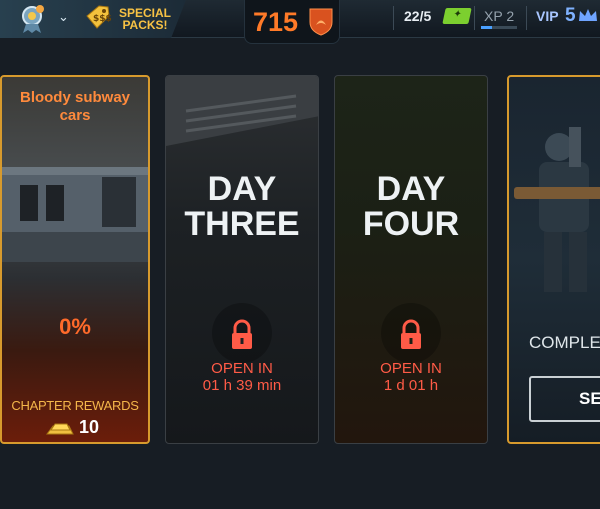  What do you see at coordinates (499, 27) in the screenshot?
I see `xp-progress-bar` at bounding box center [499, 27].